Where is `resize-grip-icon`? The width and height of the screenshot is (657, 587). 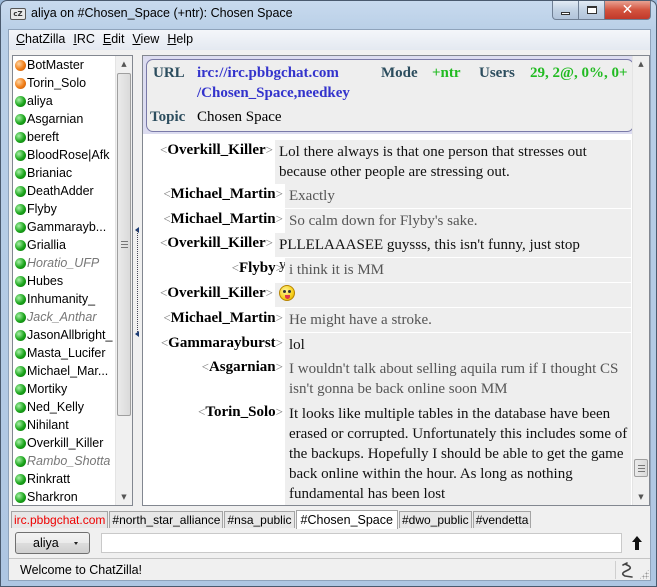 resize-grip-icon is located at coordinates (644, 574).